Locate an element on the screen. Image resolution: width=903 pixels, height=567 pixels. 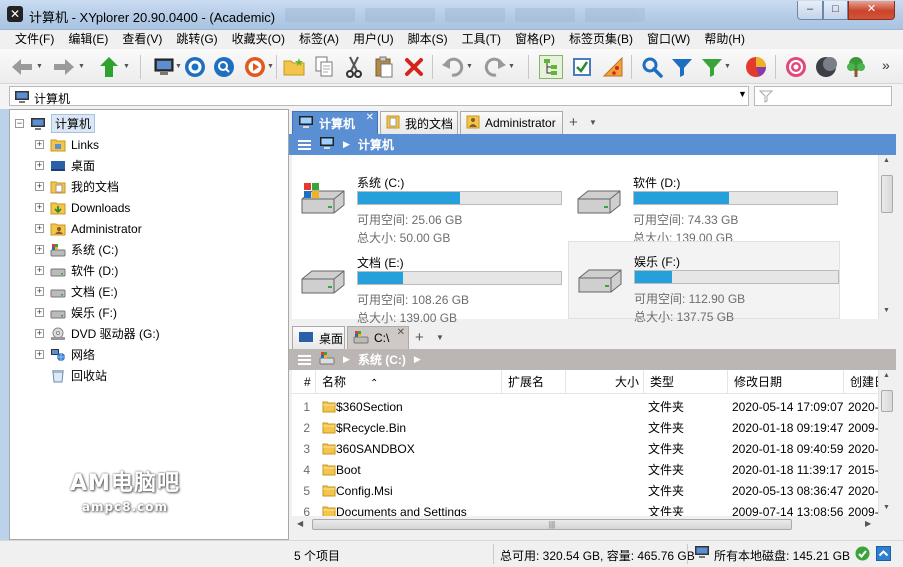
pie-chart-icon is located at coordinates (756, 67).